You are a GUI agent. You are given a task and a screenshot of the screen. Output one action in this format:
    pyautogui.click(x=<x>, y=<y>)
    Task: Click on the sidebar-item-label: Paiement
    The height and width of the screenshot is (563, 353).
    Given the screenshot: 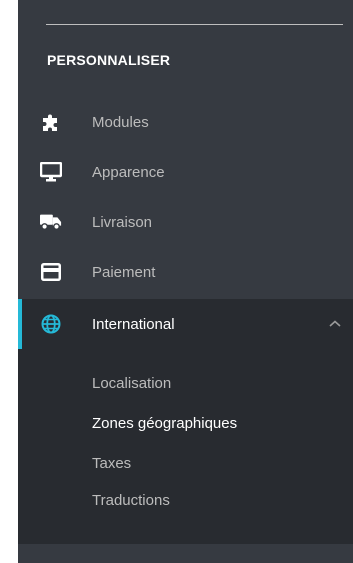 What is the action you would take?
    pyautogui.click(x=124, y=272)
    